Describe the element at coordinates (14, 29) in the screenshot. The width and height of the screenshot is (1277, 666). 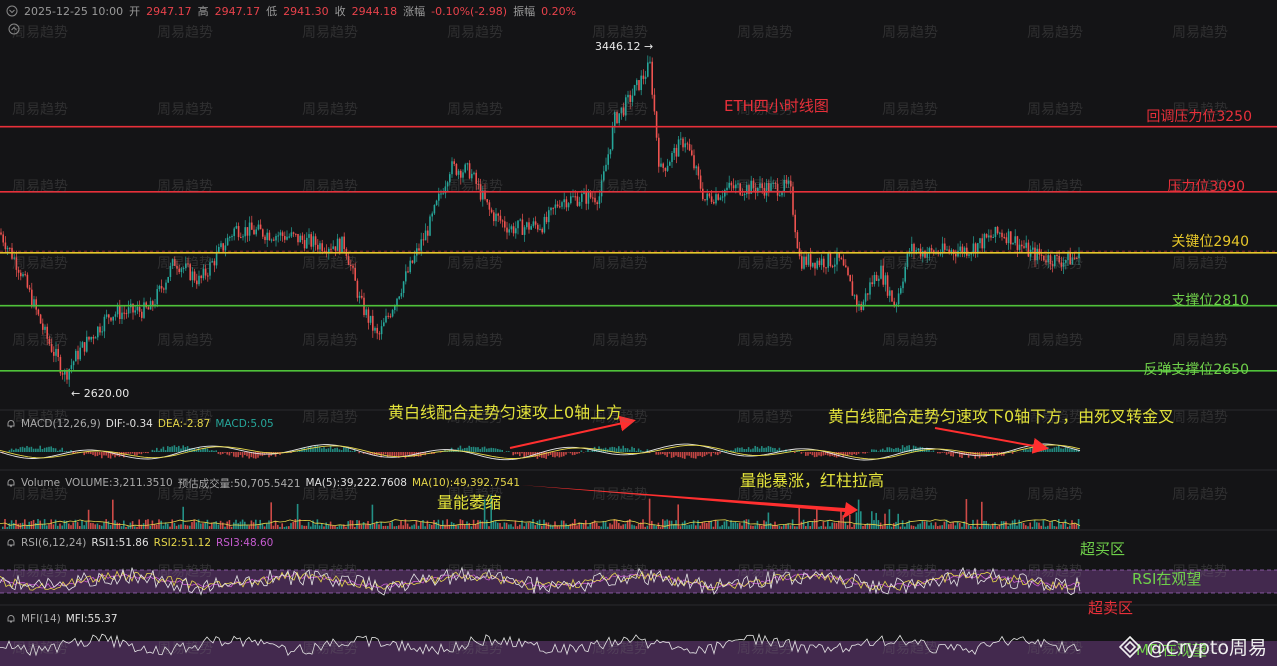
I see `settings-chevron-icon` at that location.